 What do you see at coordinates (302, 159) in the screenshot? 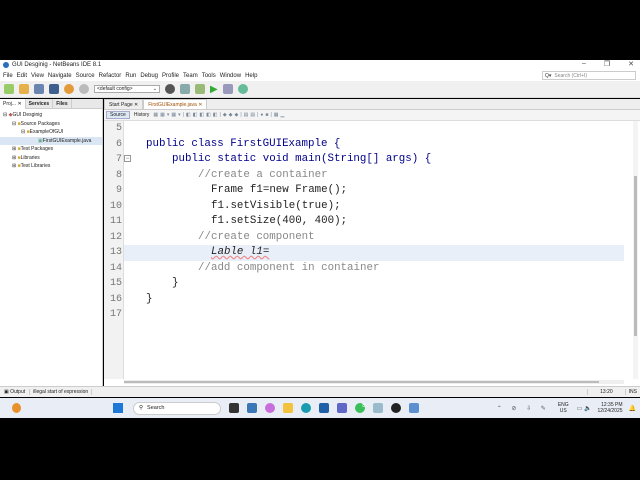
I see `code-line: public static void main(String[] args) {` at bounding box center [302, 159].